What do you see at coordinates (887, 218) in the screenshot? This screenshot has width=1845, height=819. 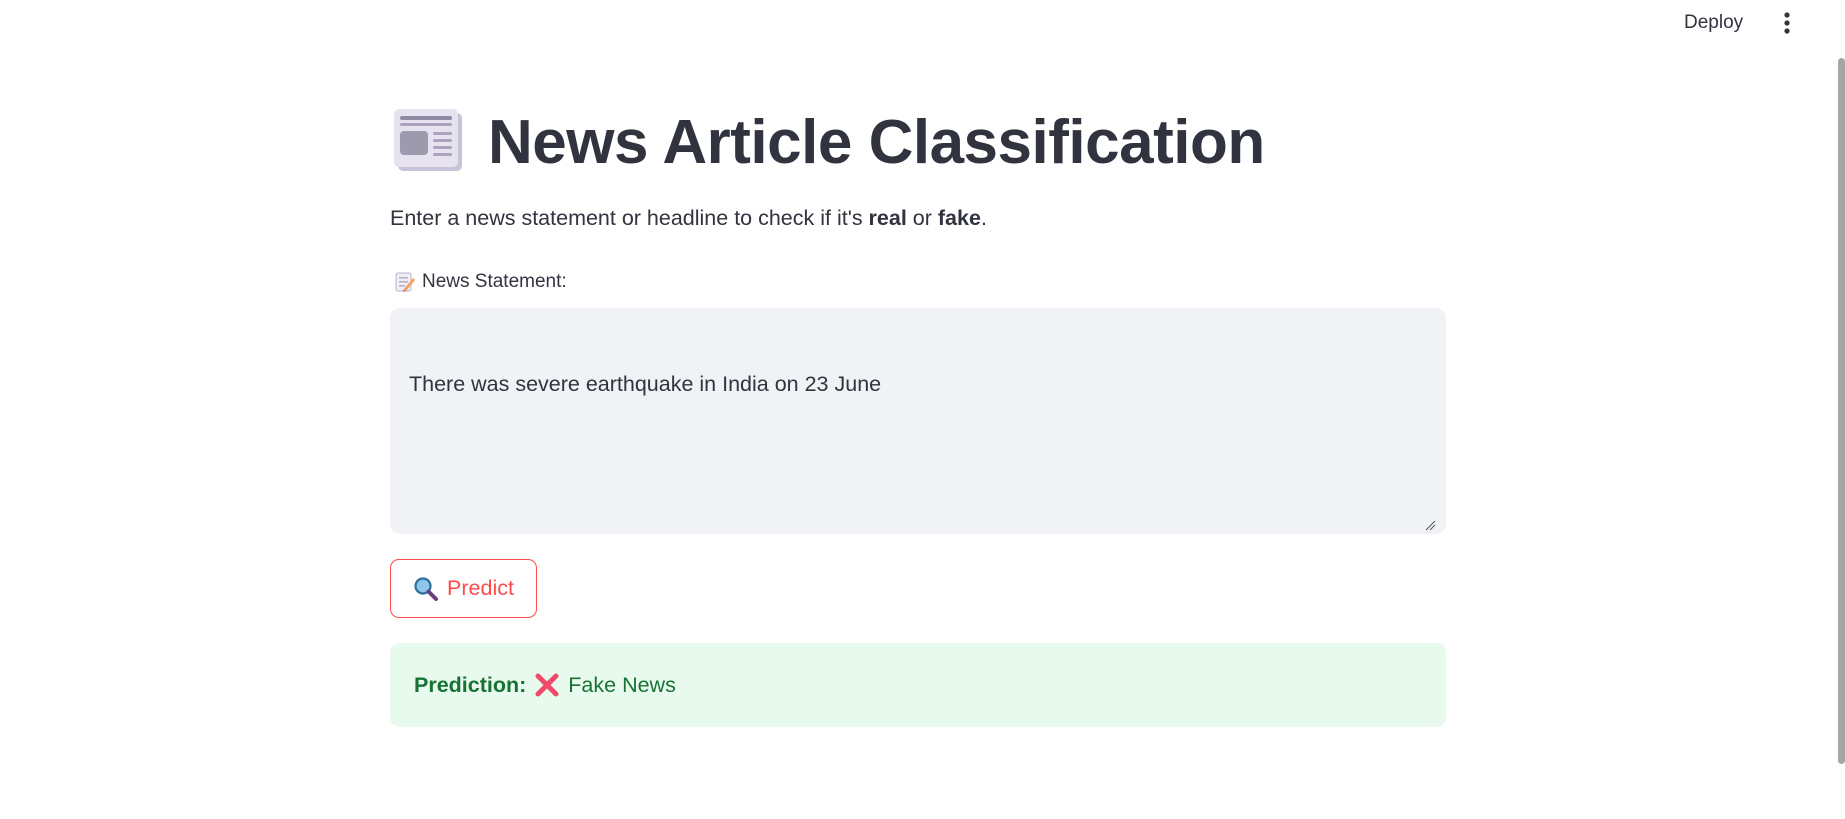 I see `description-real: real` at bounding box center [887, 218].